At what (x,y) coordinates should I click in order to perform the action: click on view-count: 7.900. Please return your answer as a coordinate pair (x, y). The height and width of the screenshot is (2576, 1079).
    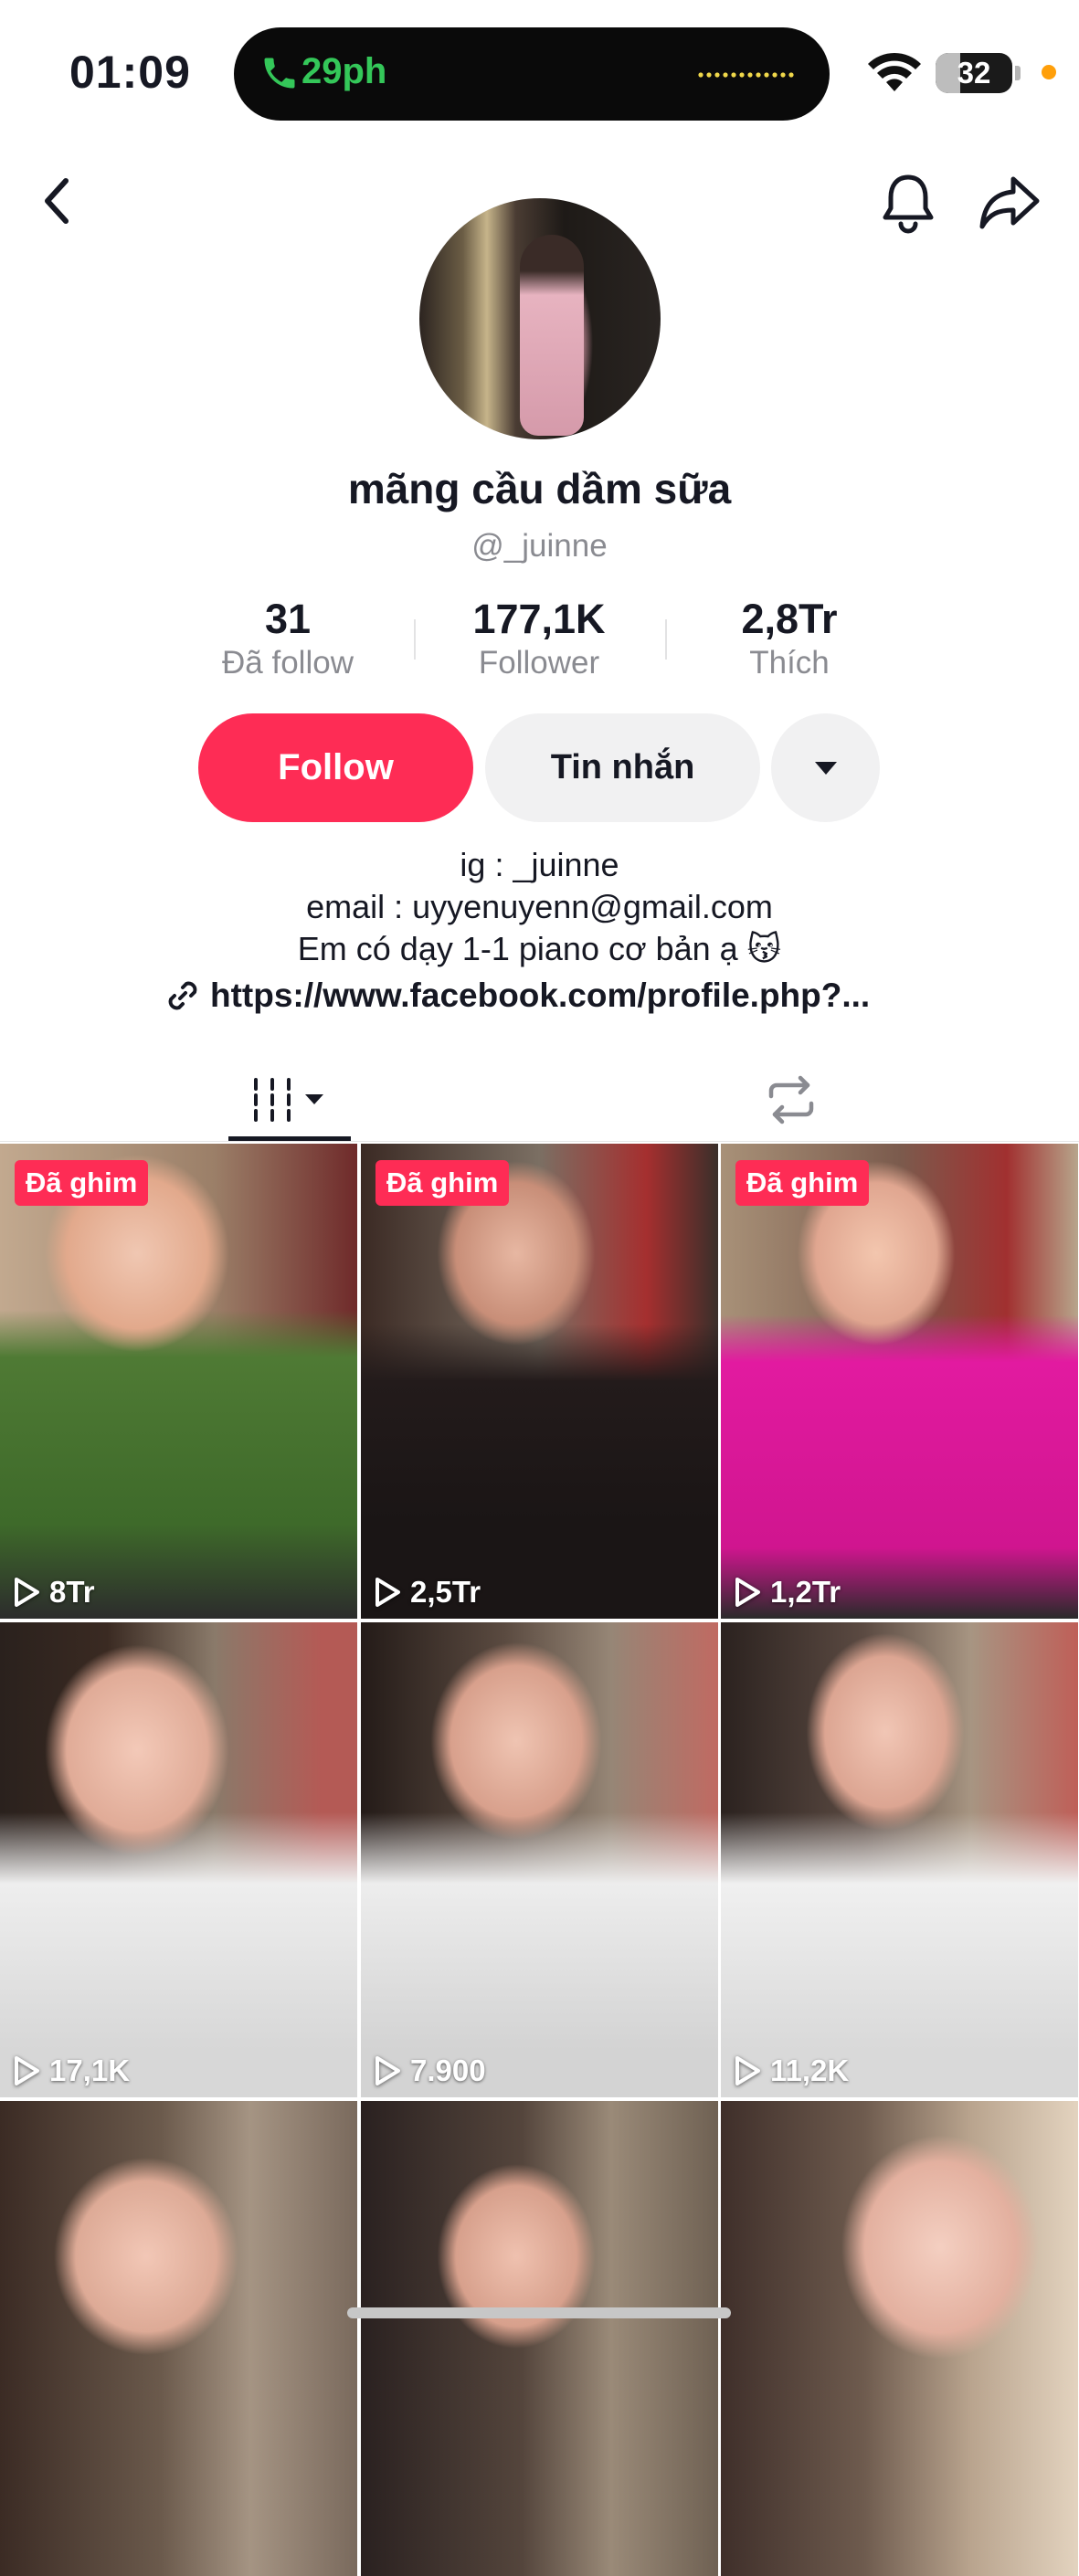
    Looking at the image, I should click on (430, 2070).